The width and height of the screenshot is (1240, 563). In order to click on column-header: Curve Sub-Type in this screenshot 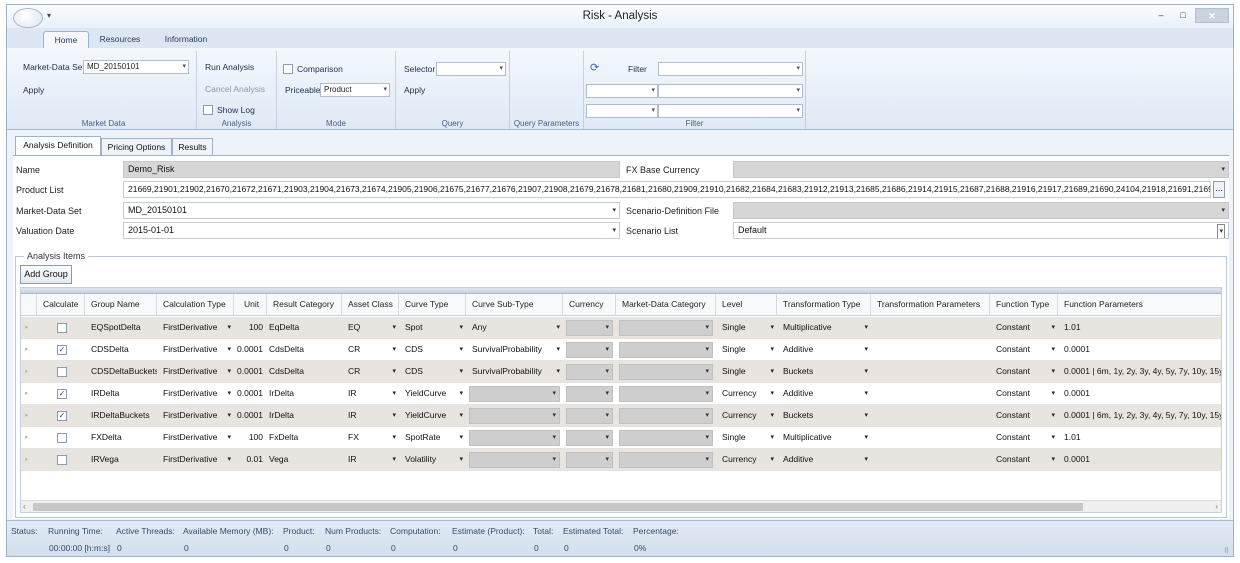, I will do `click(514, 305)`.